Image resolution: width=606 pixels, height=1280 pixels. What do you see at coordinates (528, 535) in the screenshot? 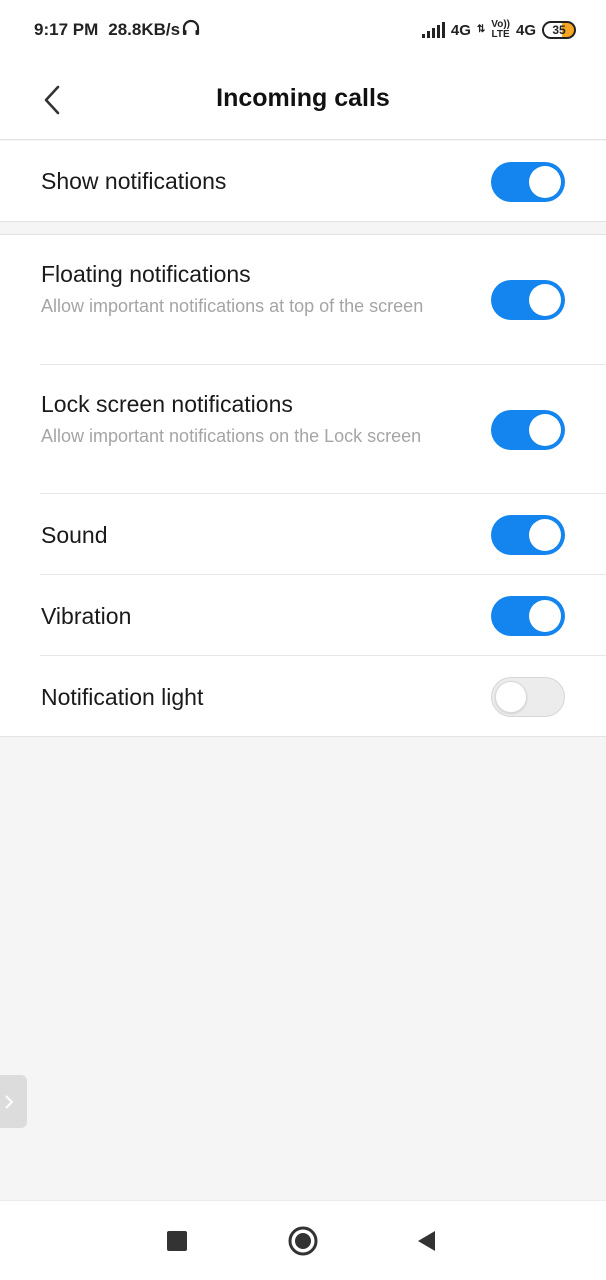
I see `sound-toggle` at bounding box center [528, 535].